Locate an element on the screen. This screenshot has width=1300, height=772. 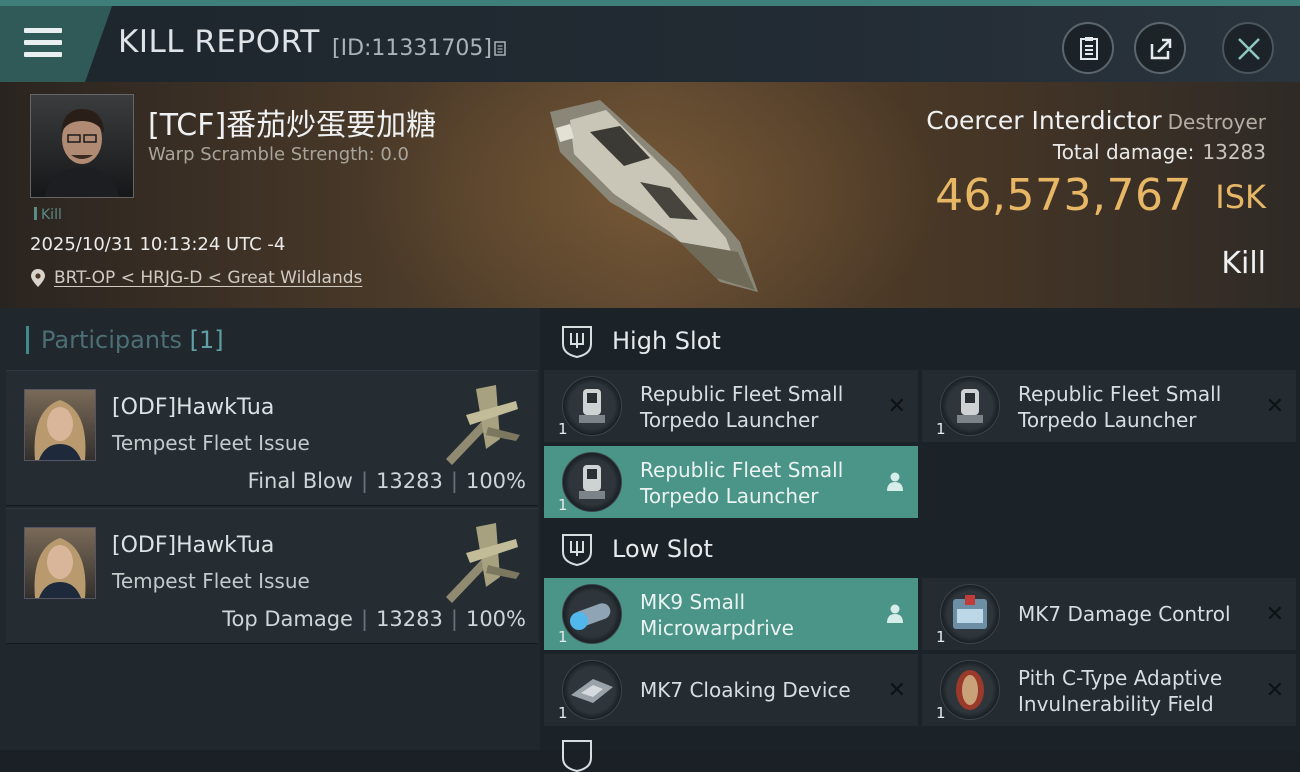
share-icon is located at coordinates (1161, 49).